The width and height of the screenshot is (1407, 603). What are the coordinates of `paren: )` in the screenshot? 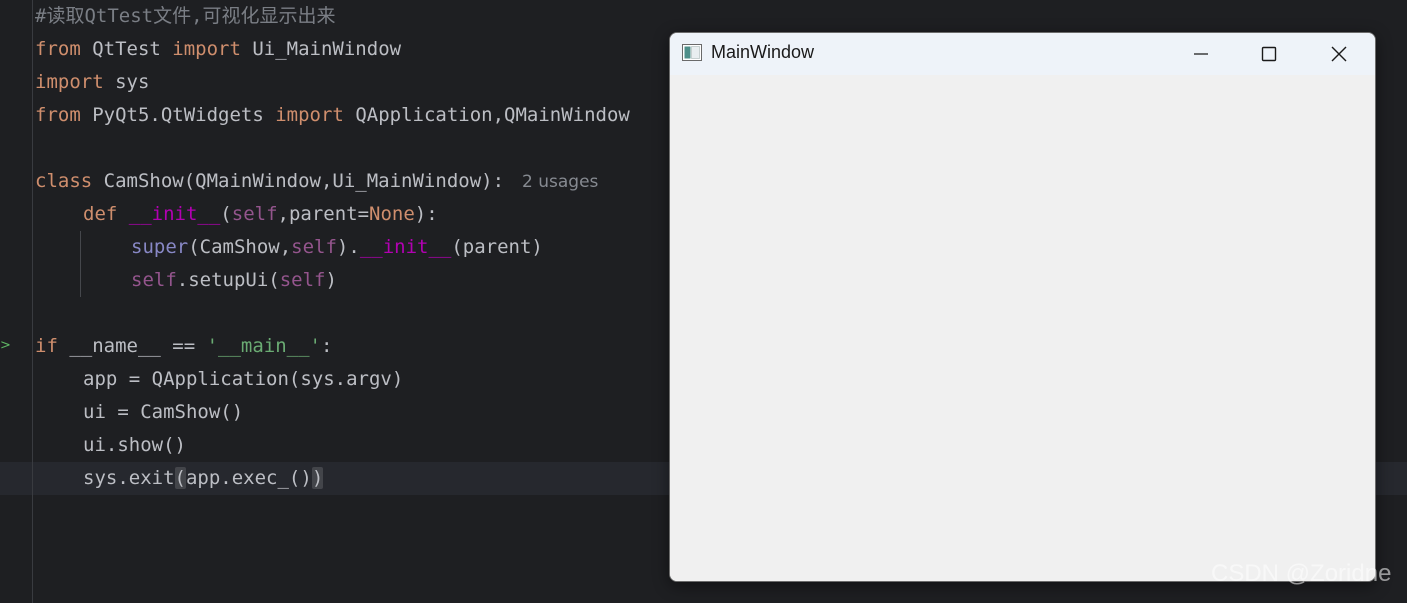 It's located at (331, 280).